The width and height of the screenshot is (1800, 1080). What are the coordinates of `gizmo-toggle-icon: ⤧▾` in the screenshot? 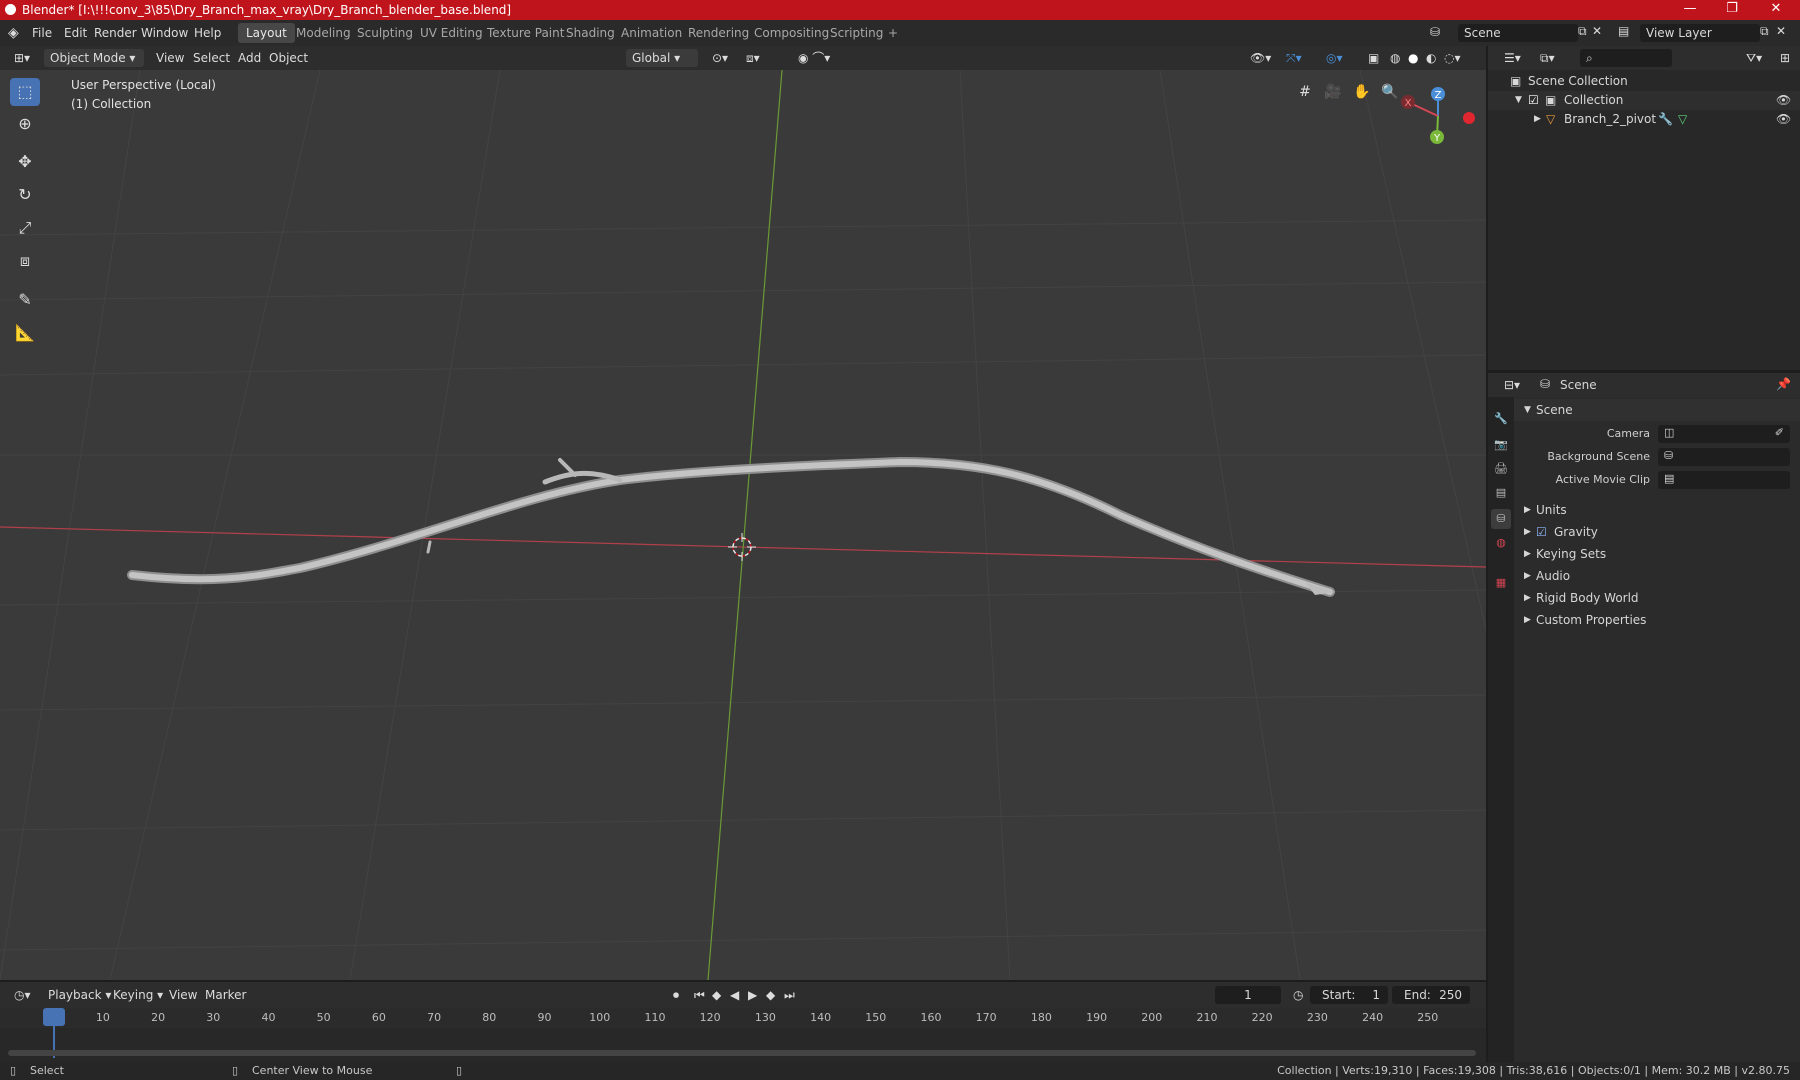 It's located at (1294, 58).